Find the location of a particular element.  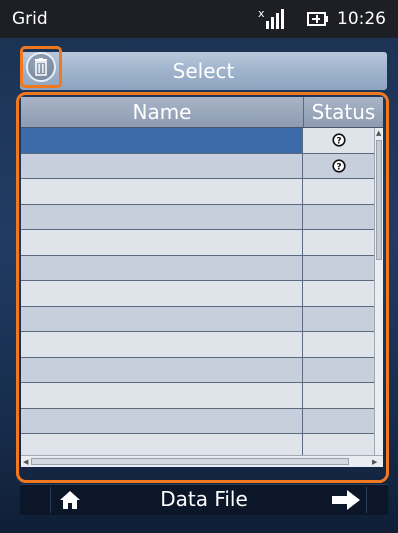

clock: 10:26 is located at coordinates (361, 19).